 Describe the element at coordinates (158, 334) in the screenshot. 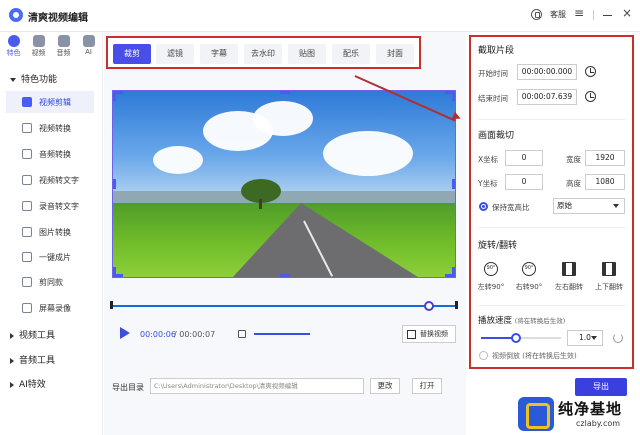

I see `current-time: 00:00:06` at that location.